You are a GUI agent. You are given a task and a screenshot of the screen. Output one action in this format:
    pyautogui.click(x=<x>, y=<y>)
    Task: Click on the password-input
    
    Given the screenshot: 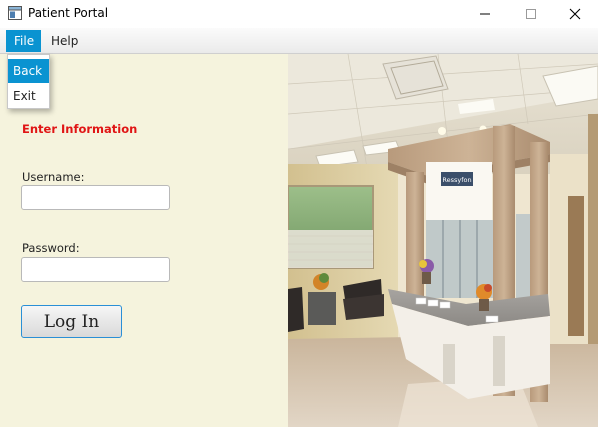 What is the action you would take?
    pyautogui.click(x=95, y=269)
    